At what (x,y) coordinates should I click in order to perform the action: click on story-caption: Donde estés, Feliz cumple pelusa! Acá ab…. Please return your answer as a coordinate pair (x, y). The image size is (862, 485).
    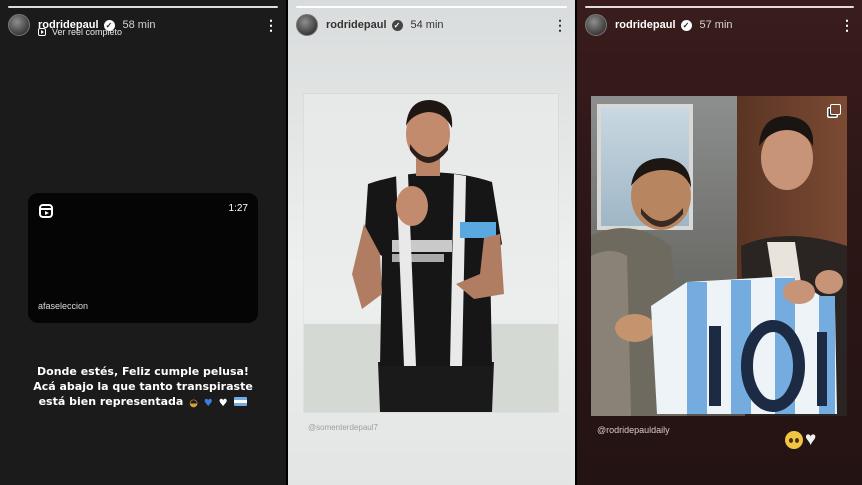
    Looking at the image, I should click on (143, 387).